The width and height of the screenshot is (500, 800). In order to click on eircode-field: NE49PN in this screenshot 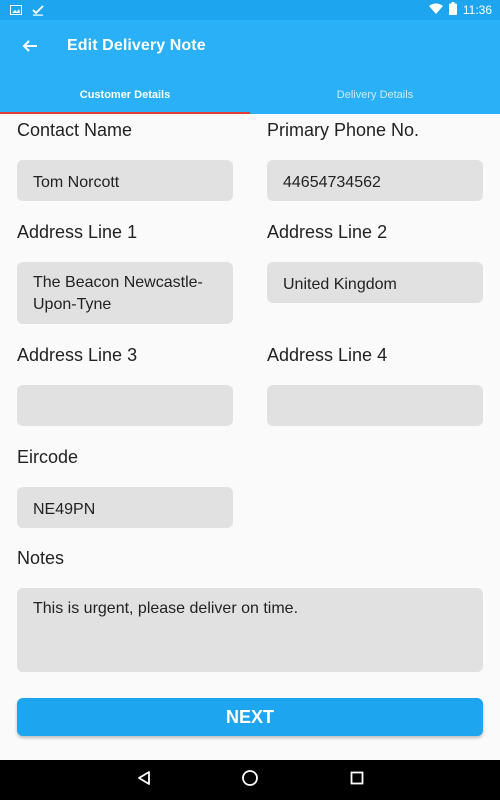, I will do `click(125, 507)`.